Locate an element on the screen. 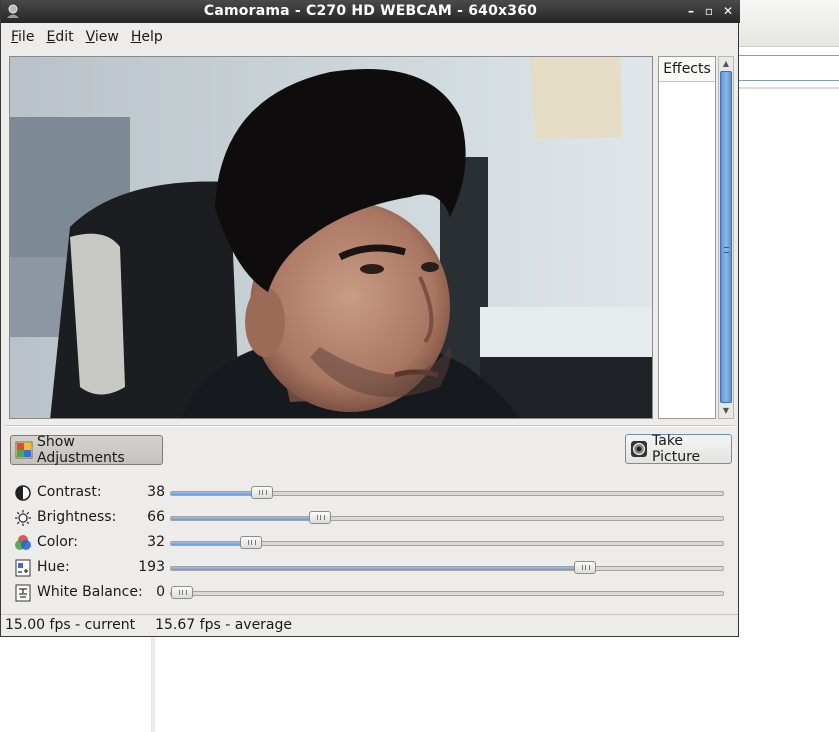 This screenshot has height=732, width=839. white-balance-slider is located at coordinates (447, 592).